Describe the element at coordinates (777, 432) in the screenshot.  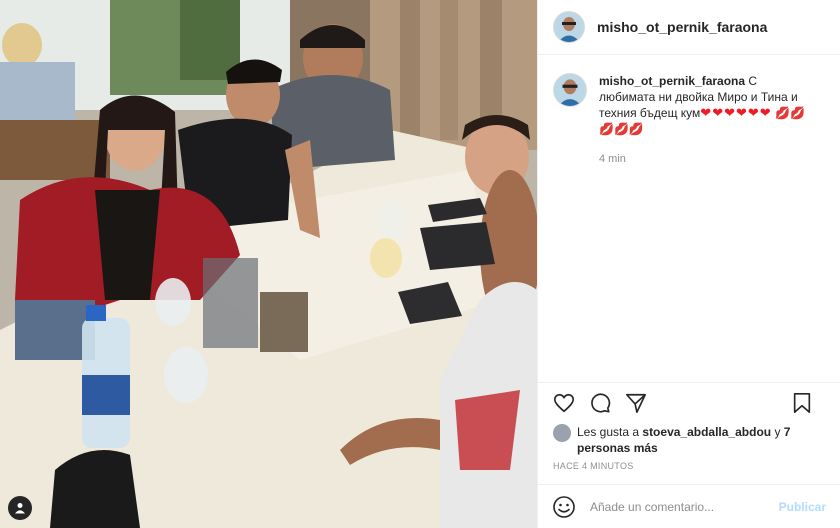
I see `likes-conj: y` at that location.